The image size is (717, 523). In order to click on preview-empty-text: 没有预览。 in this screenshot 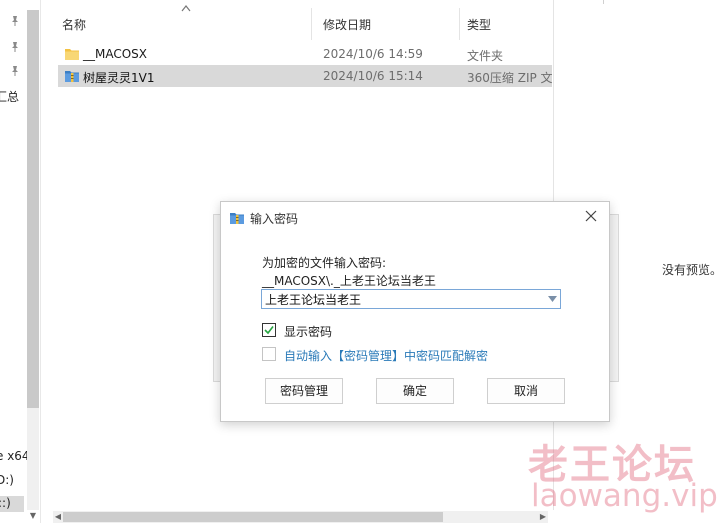, I will do `click(689, 270)`.